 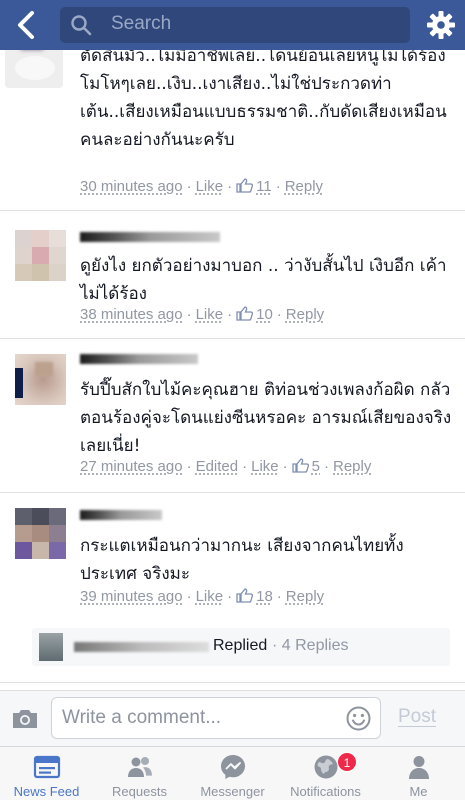 I want to click on comment-composer: Write a comment... Post, so click(x=232, y=718).